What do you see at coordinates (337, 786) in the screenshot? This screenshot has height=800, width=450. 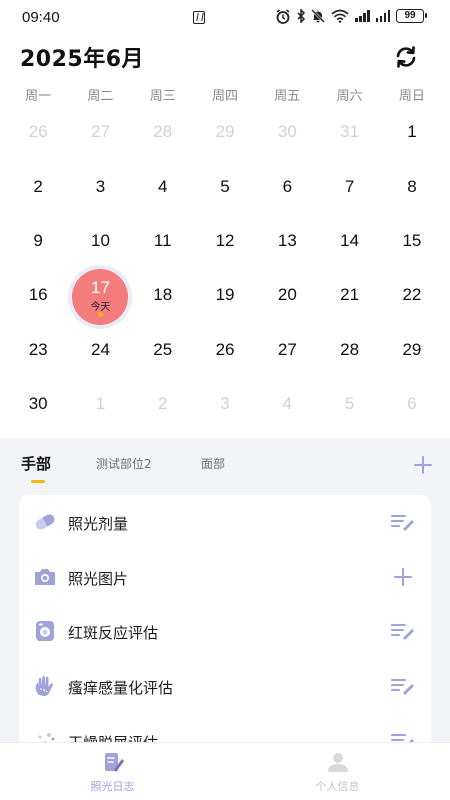 I see `nav-label: 个人信息` at bounding box center [337, 786].